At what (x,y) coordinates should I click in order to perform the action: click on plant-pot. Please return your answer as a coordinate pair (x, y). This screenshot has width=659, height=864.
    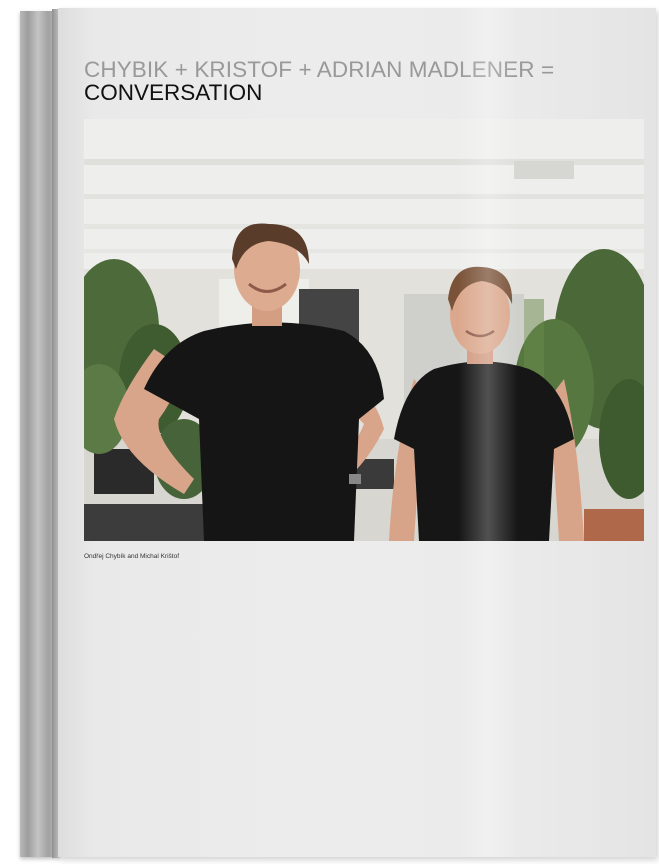
    Looking at the image, I should click on (614, 525).